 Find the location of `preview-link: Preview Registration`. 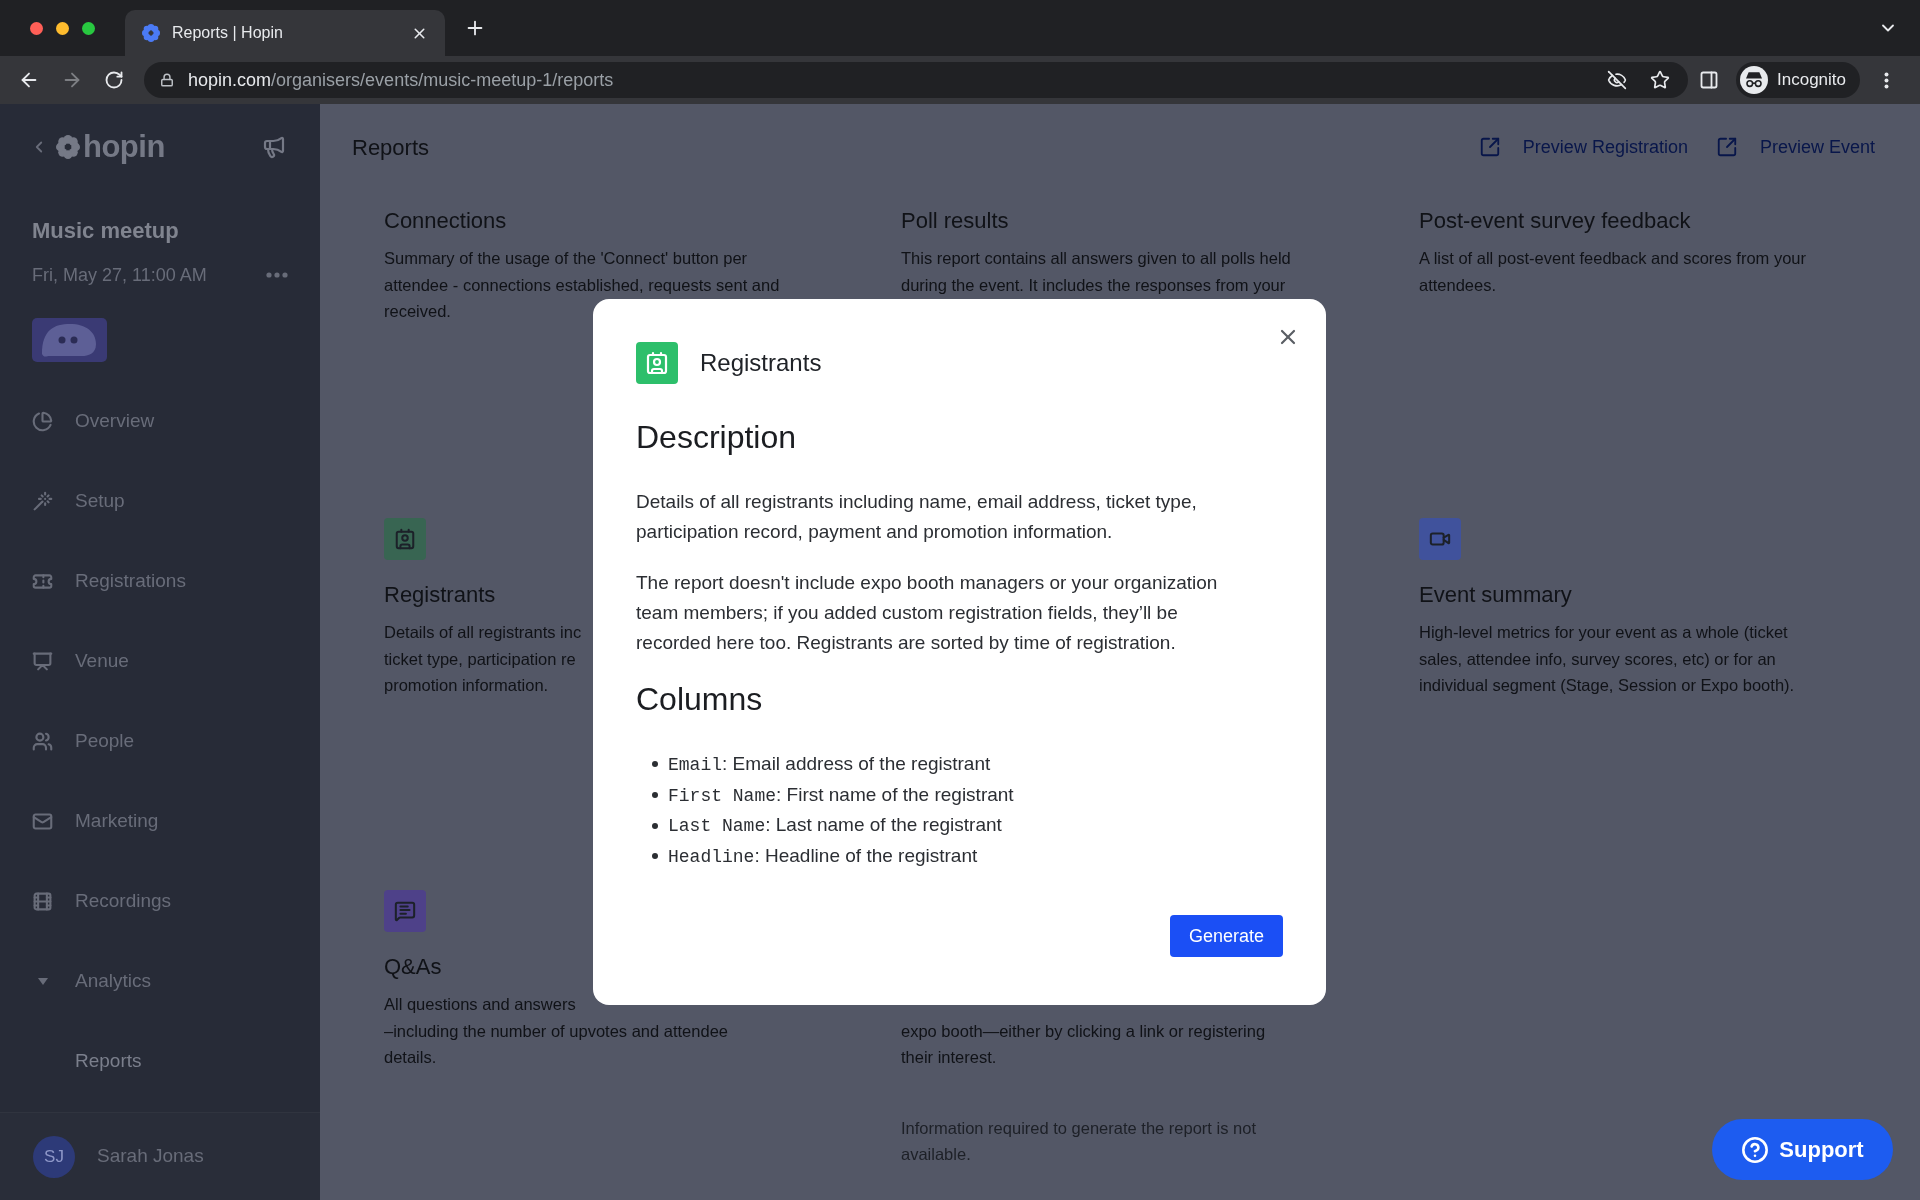

preview-link: Preview Registration is located at coordinates (1583, 147).